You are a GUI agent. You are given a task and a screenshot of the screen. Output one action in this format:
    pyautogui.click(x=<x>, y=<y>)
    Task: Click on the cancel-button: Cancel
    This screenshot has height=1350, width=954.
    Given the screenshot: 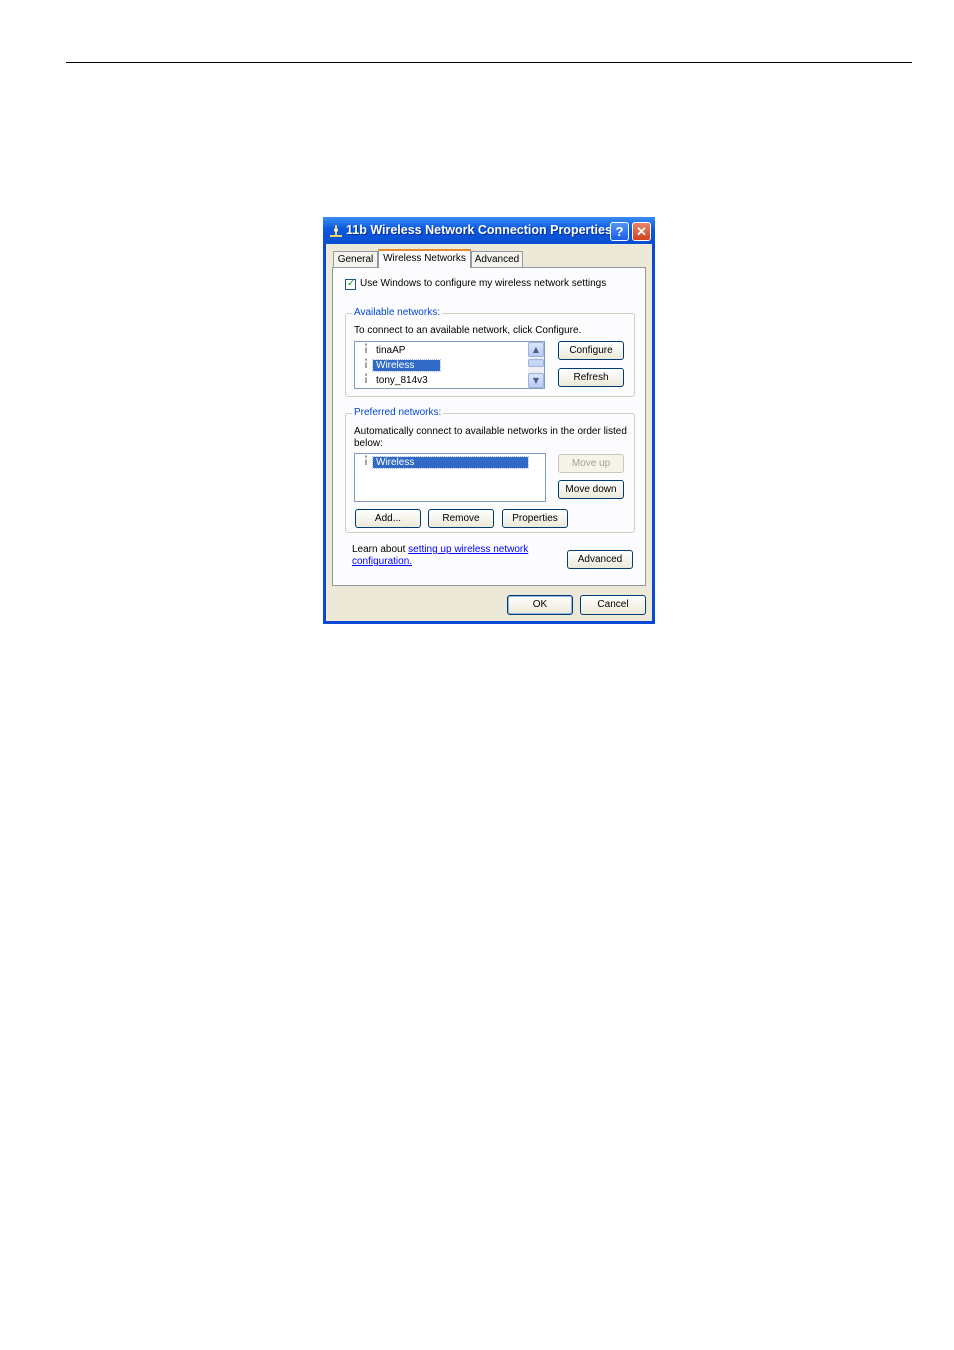 What is the action you would take?
    pyautogui.click(x=613, y=605)
    